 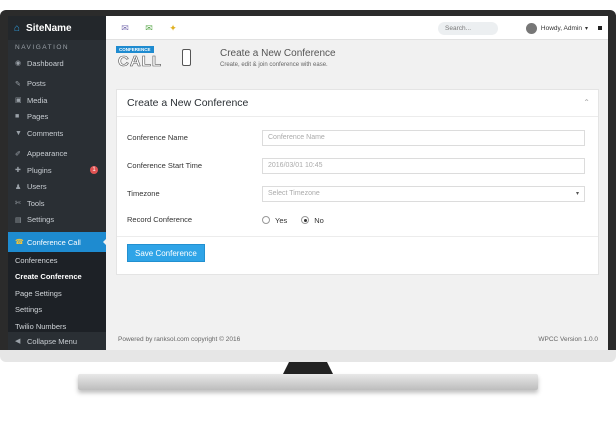 What do you see at coordinates (568, 339) in the screenshot?
I see `footer-version: WPCC Version 1.0.0` at bounding box center [568, 339].